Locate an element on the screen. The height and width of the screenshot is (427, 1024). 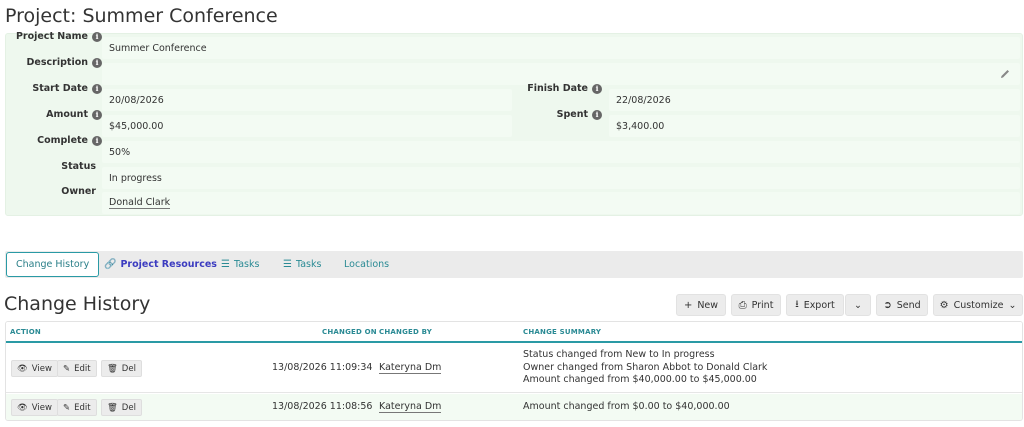
finish-date-label: Finish Date i is located at coordinates (554, 88).